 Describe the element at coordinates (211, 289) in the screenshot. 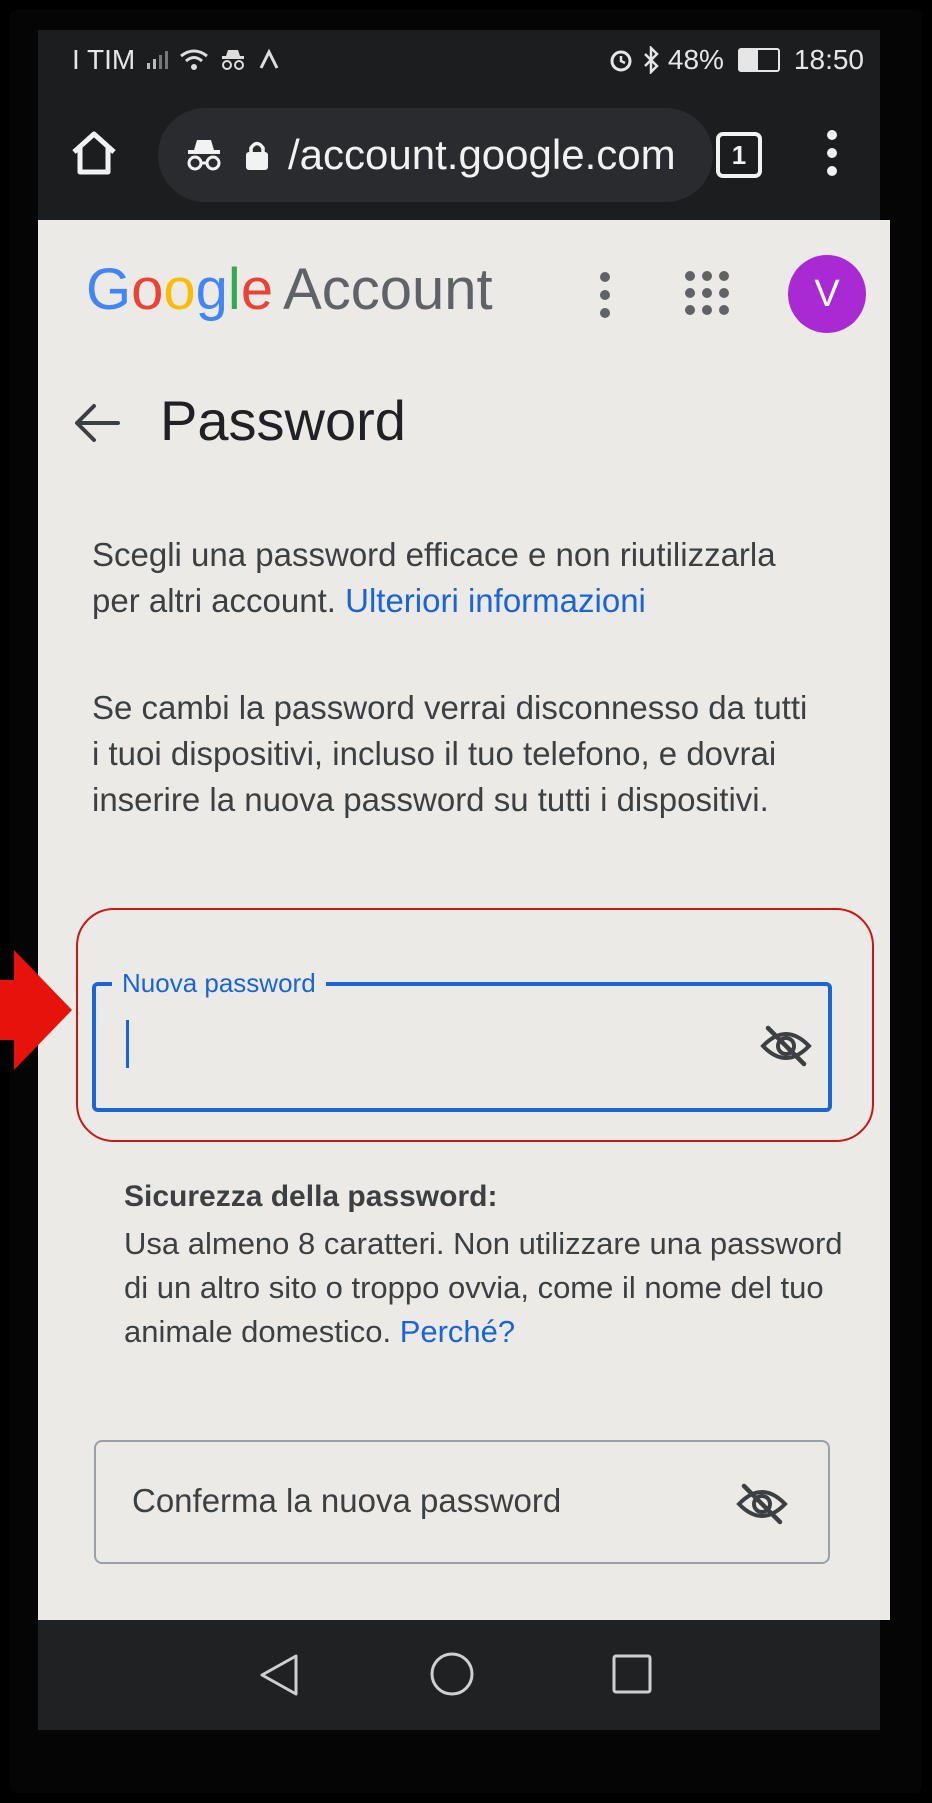

I see `logo-letter: g` at that location.